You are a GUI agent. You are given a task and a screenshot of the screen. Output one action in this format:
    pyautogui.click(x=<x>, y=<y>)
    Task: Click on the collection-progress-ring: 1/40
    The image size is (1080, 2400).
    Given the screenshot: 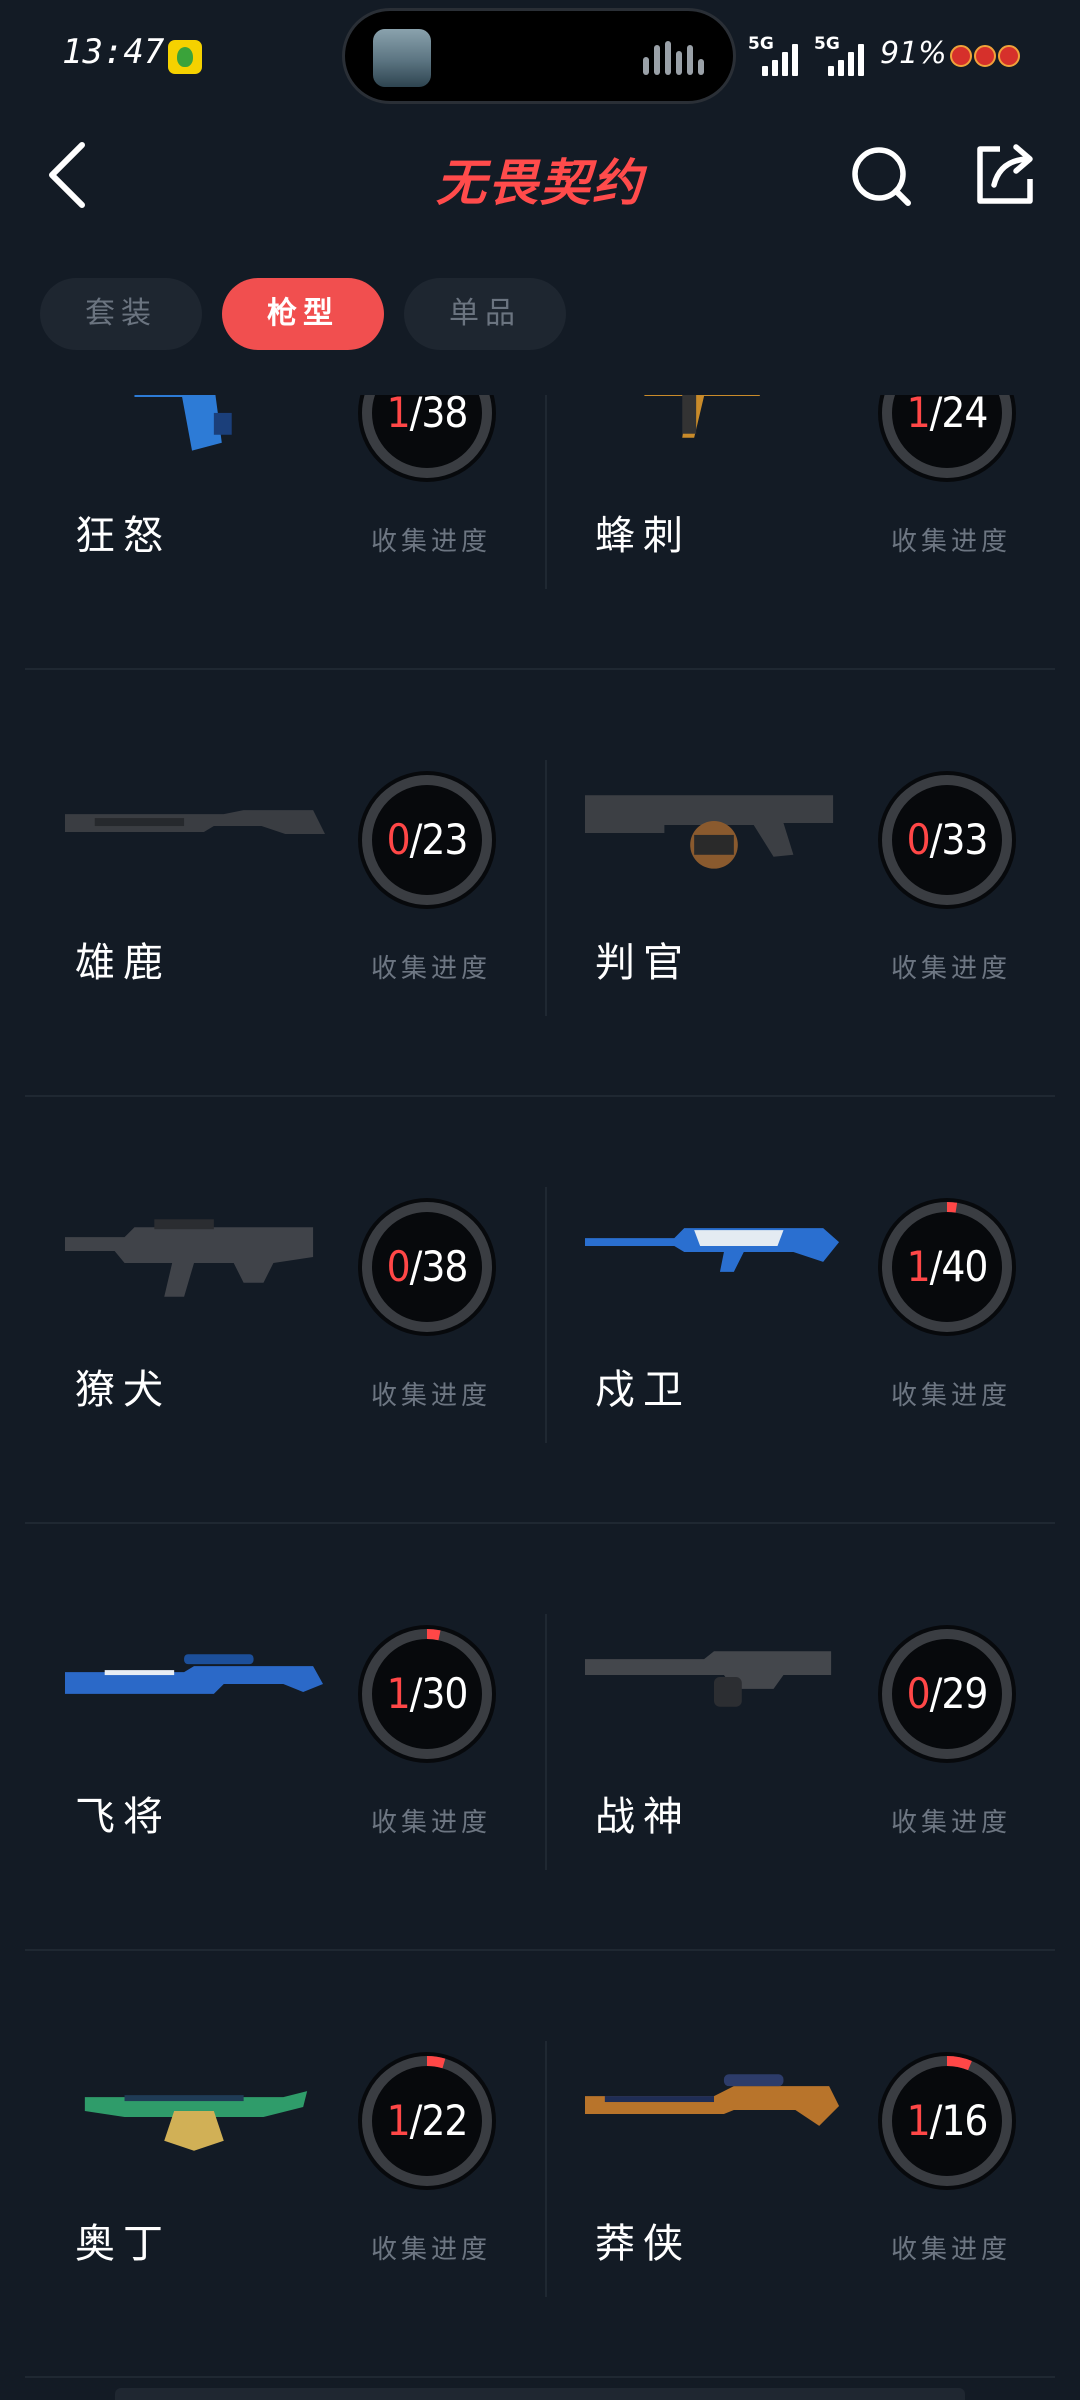 What is the action you would take?
    pyautogui.click(x=947, y=1267)
    